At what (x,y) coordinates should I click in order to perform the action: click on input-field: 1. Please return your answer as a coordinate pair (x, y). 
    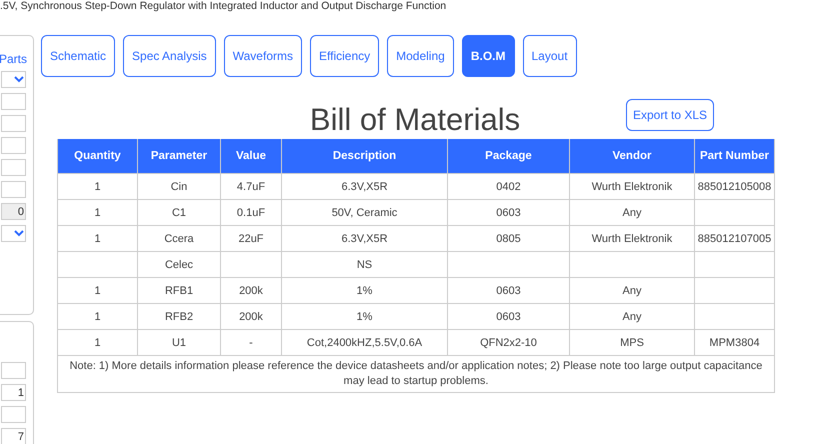
    Looking at the image, I should click on (13, 392).